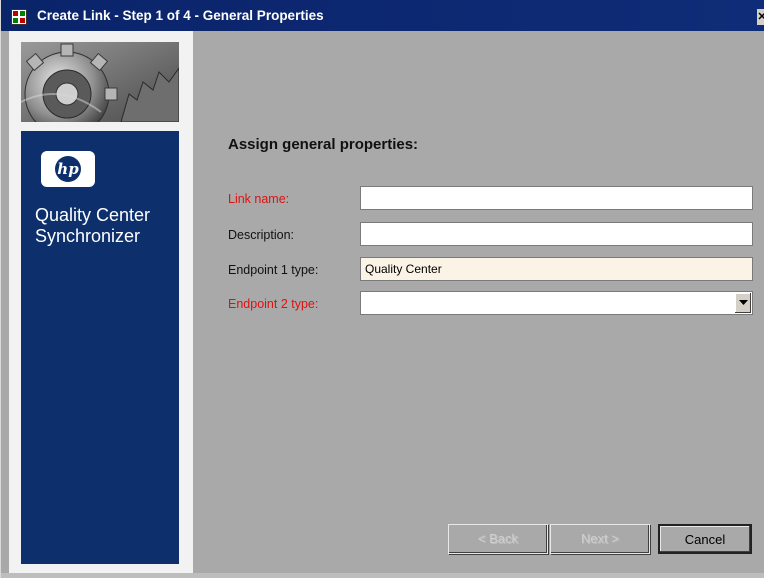 This screenshot has width=764, height=578. I want to click on hp-logo: hp, so click(68, 169).